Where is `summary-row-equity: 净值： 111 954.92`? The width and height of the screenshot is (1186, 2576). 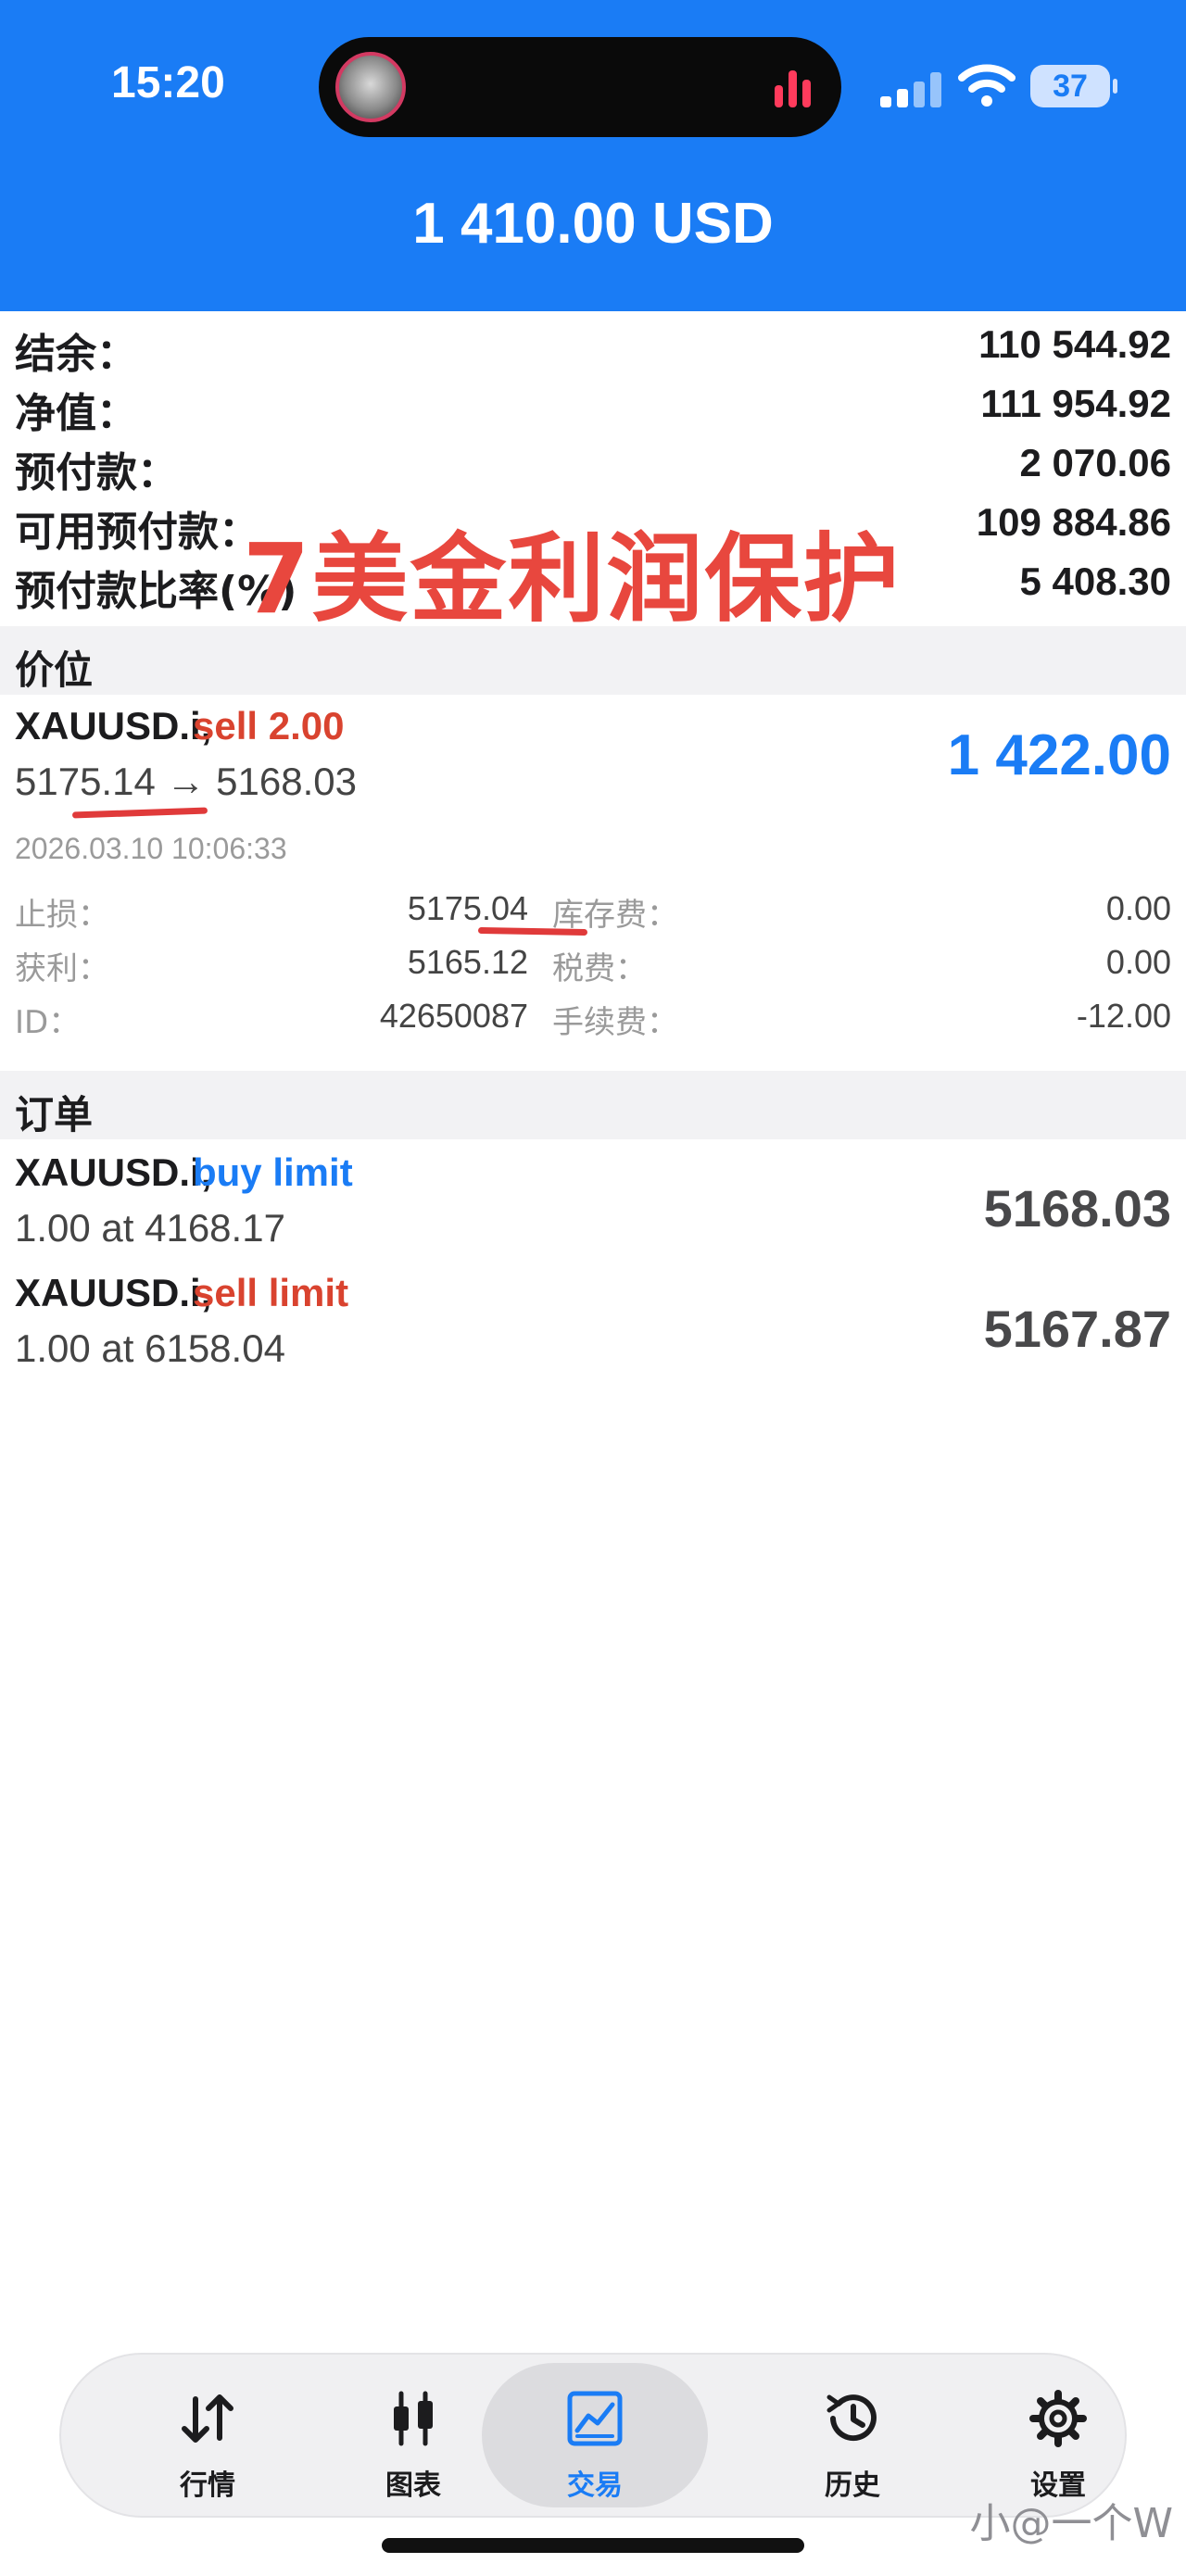 summary-row-equity: 净值： 111 954.92 is located at coordinates (593, 408).